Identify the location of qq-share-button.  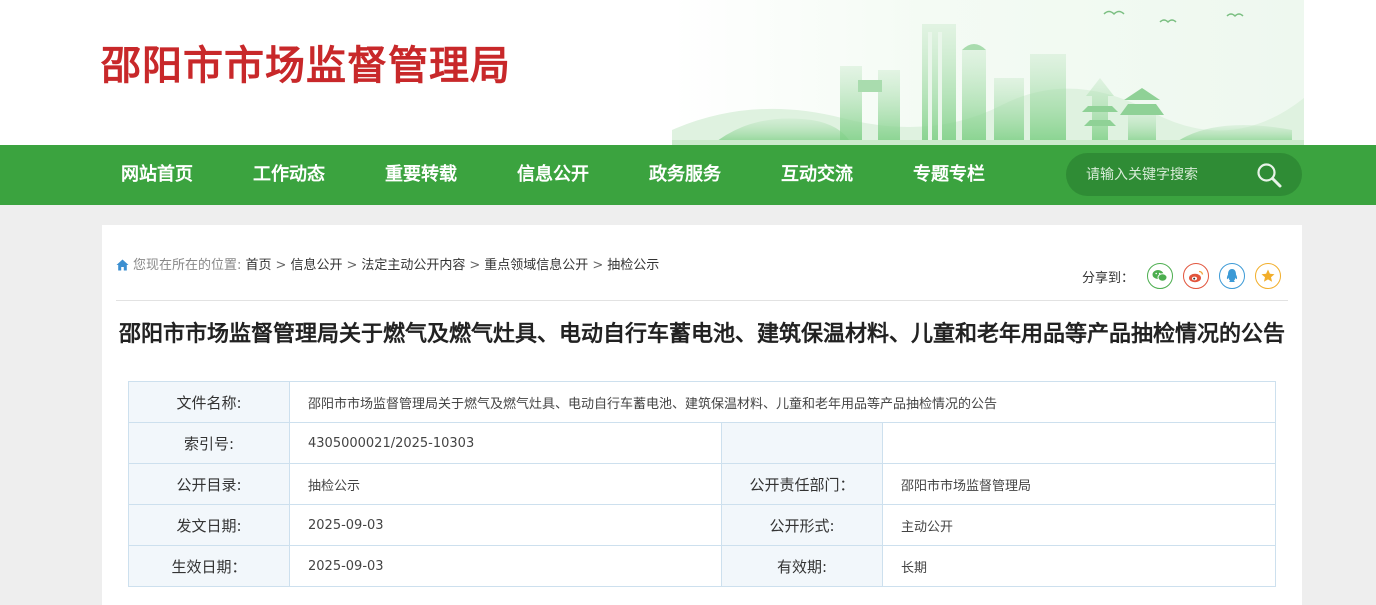
(1232, 276).